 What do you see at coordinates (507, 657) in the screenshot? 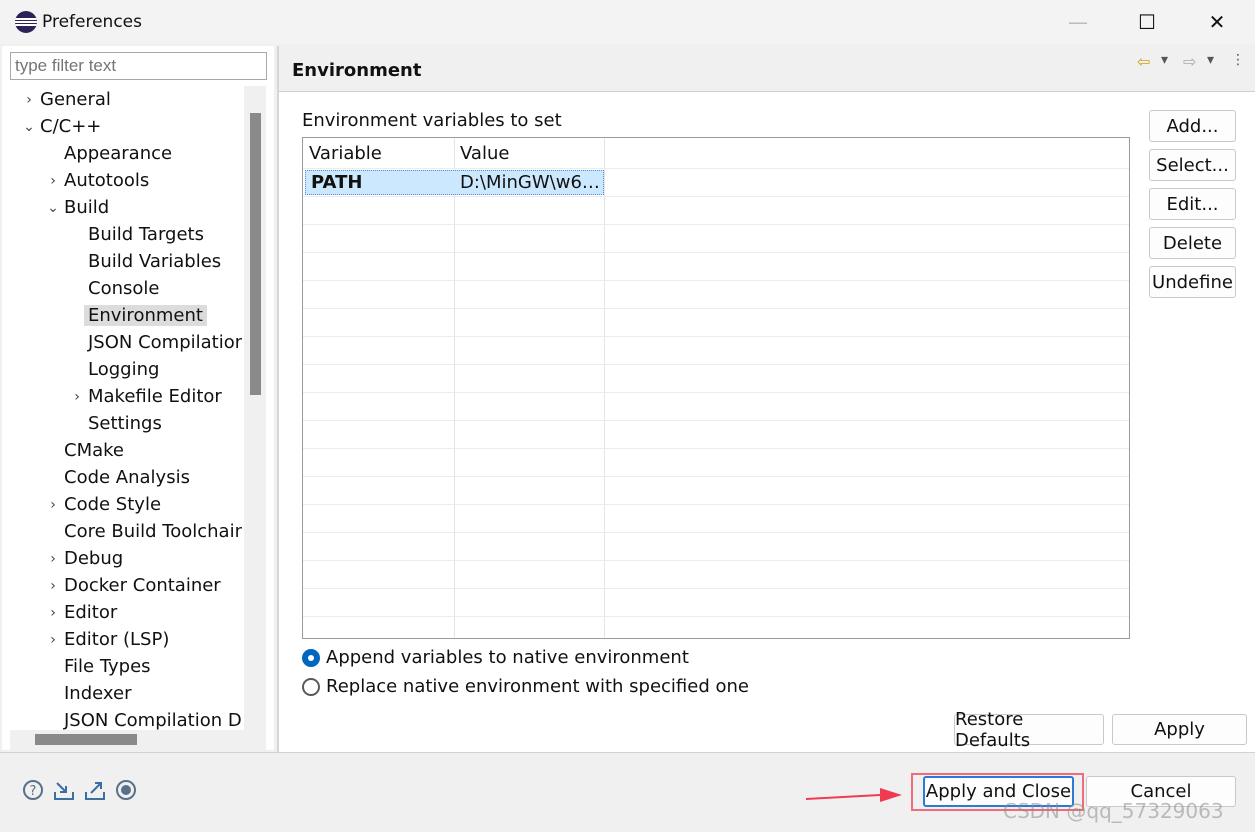
I see `append-radio-label: Append variables to native environment` at bounding box center [507, 657].